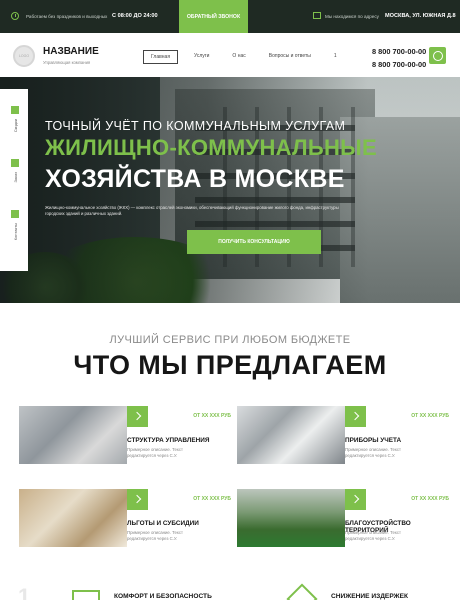  I want to click on working-hours-time: С 08:00 ДО 24:00, so click(135, 16).